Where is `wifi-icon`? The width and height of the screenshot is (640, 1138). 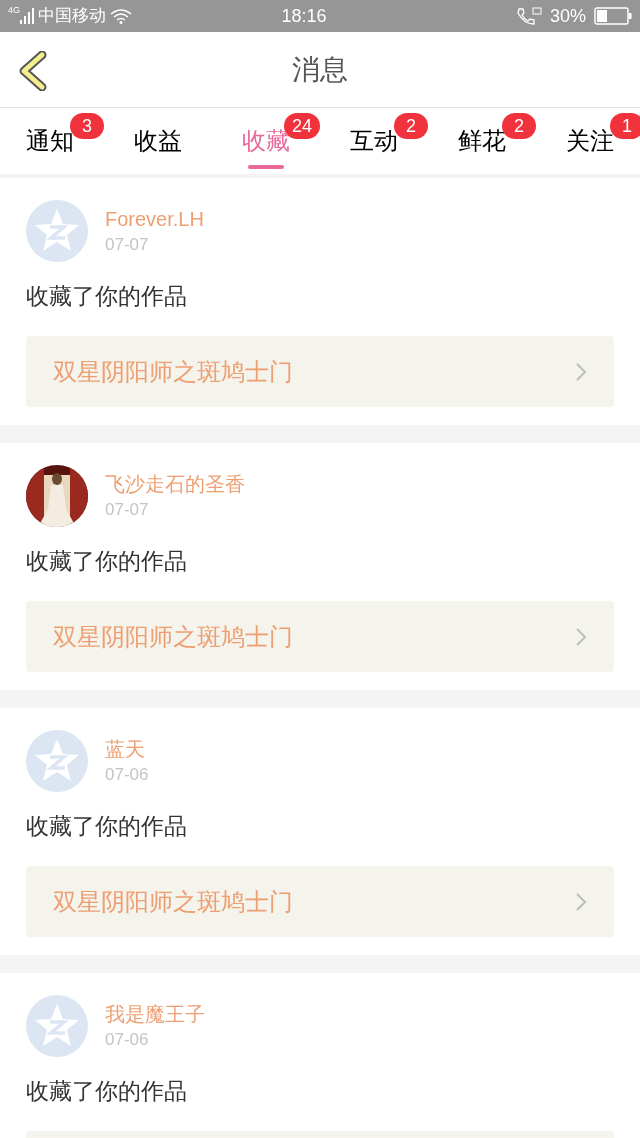
wifi-icon is located at coordinates (121, 16).